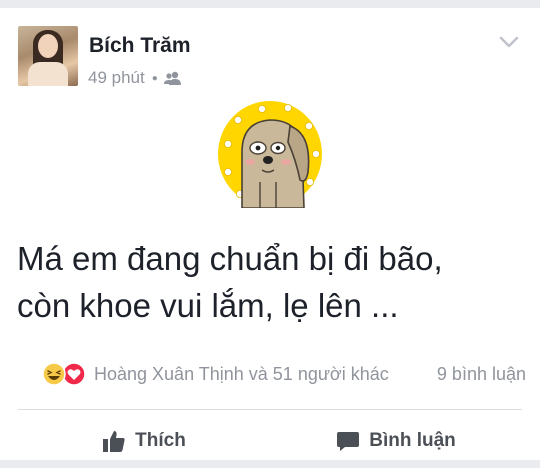 Image resolution: width=540 pixels, height=468 pixels. I want to click on post-text-line: Má em đang chuẩn bị đi bão,, so click(230, 258).